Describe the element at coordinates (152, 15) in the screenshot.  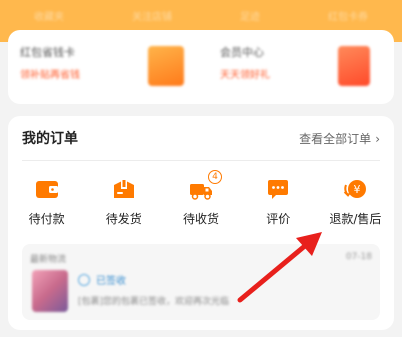
I see `stat-followed-shops: 关注店铺` at that location.